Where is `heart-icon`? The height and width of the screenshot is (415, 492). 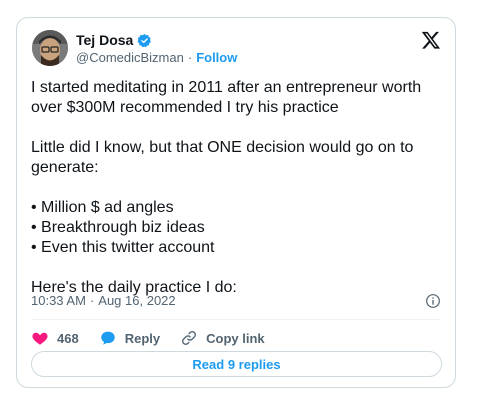 heart-icon is located at coordinates (40, 338).